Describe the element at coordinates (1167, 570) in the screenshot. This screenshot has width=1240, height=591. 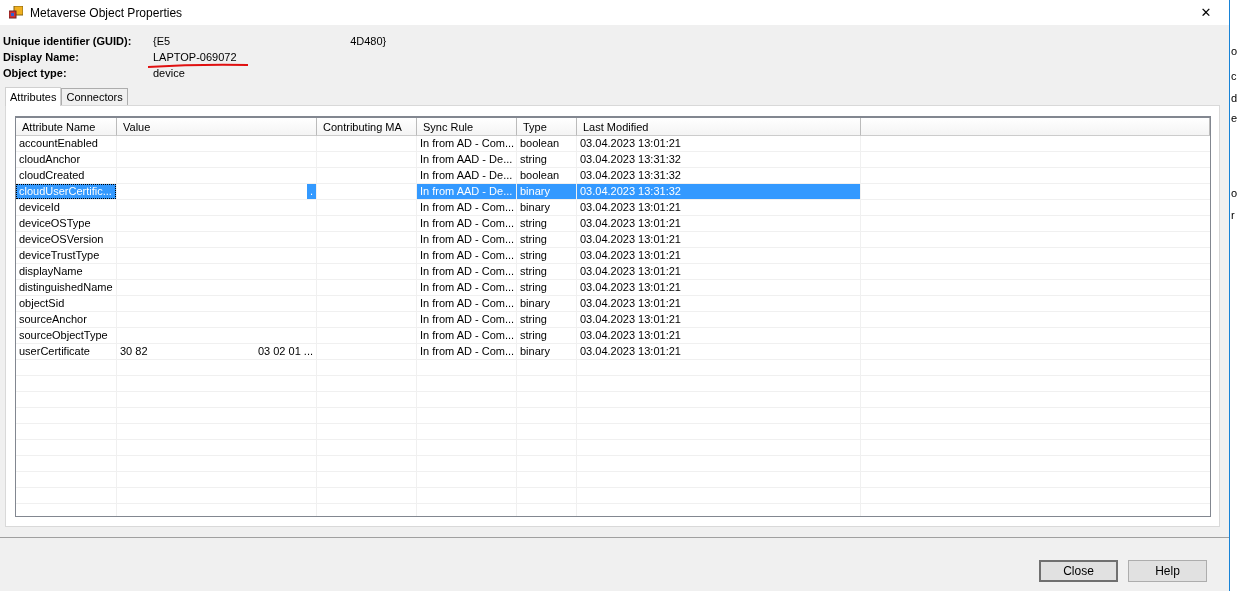
I see `dialog-button: Help` at that location.